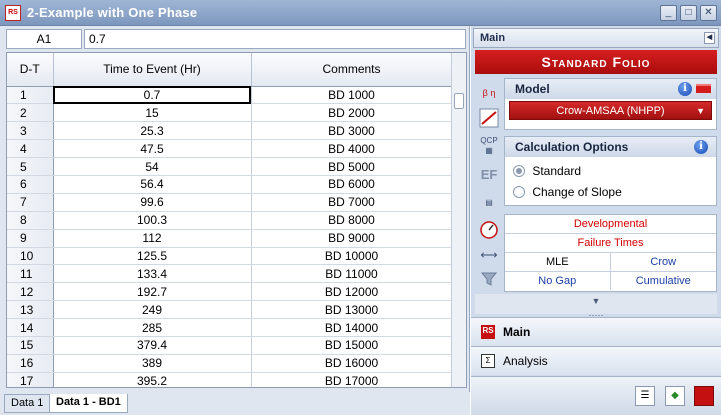  Describe the element at coordinates (489, 204) in the screenshot. I see `calculator-icon: ▤` at that location.